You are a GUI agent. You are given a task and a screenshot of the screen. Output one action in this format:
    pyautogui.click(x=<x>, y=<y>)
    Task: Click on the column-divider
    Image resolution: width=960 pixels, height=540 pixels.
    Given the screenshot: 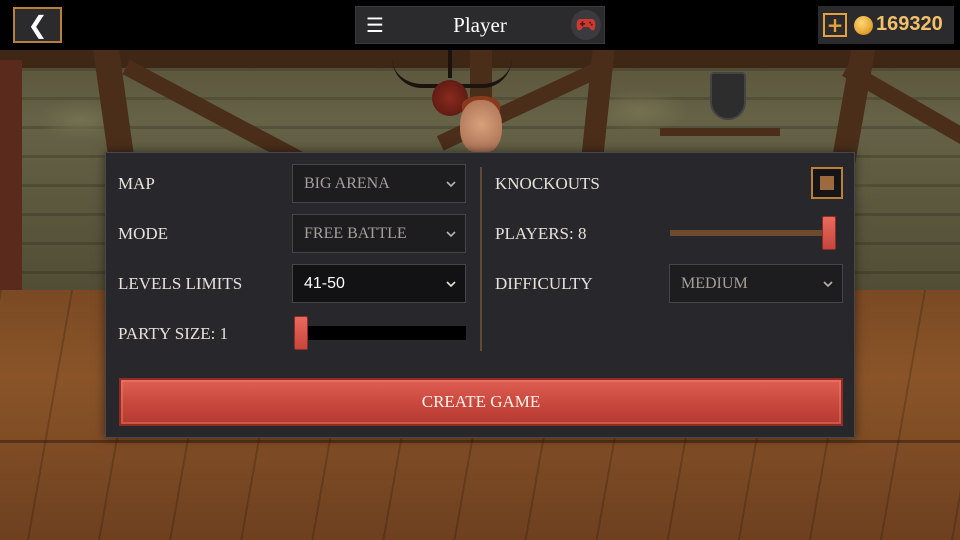 What is the action you would take?
    pyautogui.click(x=481, y=259)
    